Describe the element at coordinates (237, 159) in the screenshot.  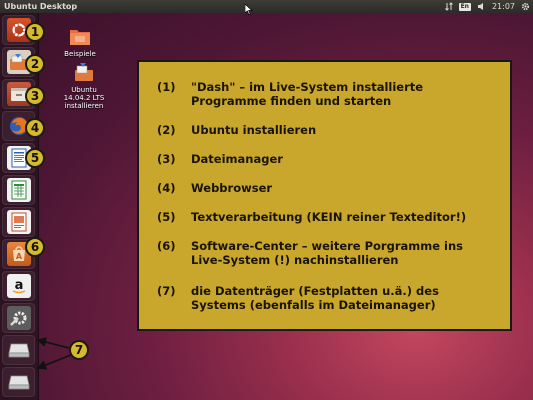
I see `info-row-text: Dateimanager` at that location.